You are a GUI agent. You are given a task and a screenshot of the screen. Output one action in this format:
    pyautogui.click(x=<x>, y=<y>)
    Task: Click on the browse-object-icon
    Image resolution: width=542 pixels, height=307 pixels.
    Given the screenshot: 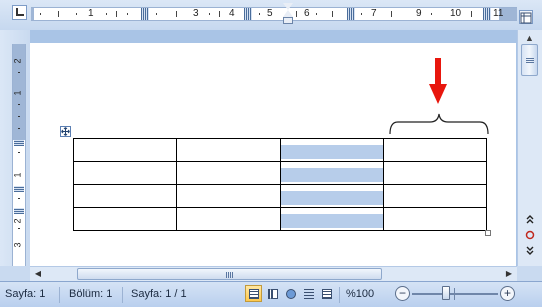 What is the action you would take?
    pyautogui.click(x=529, y=235)
    